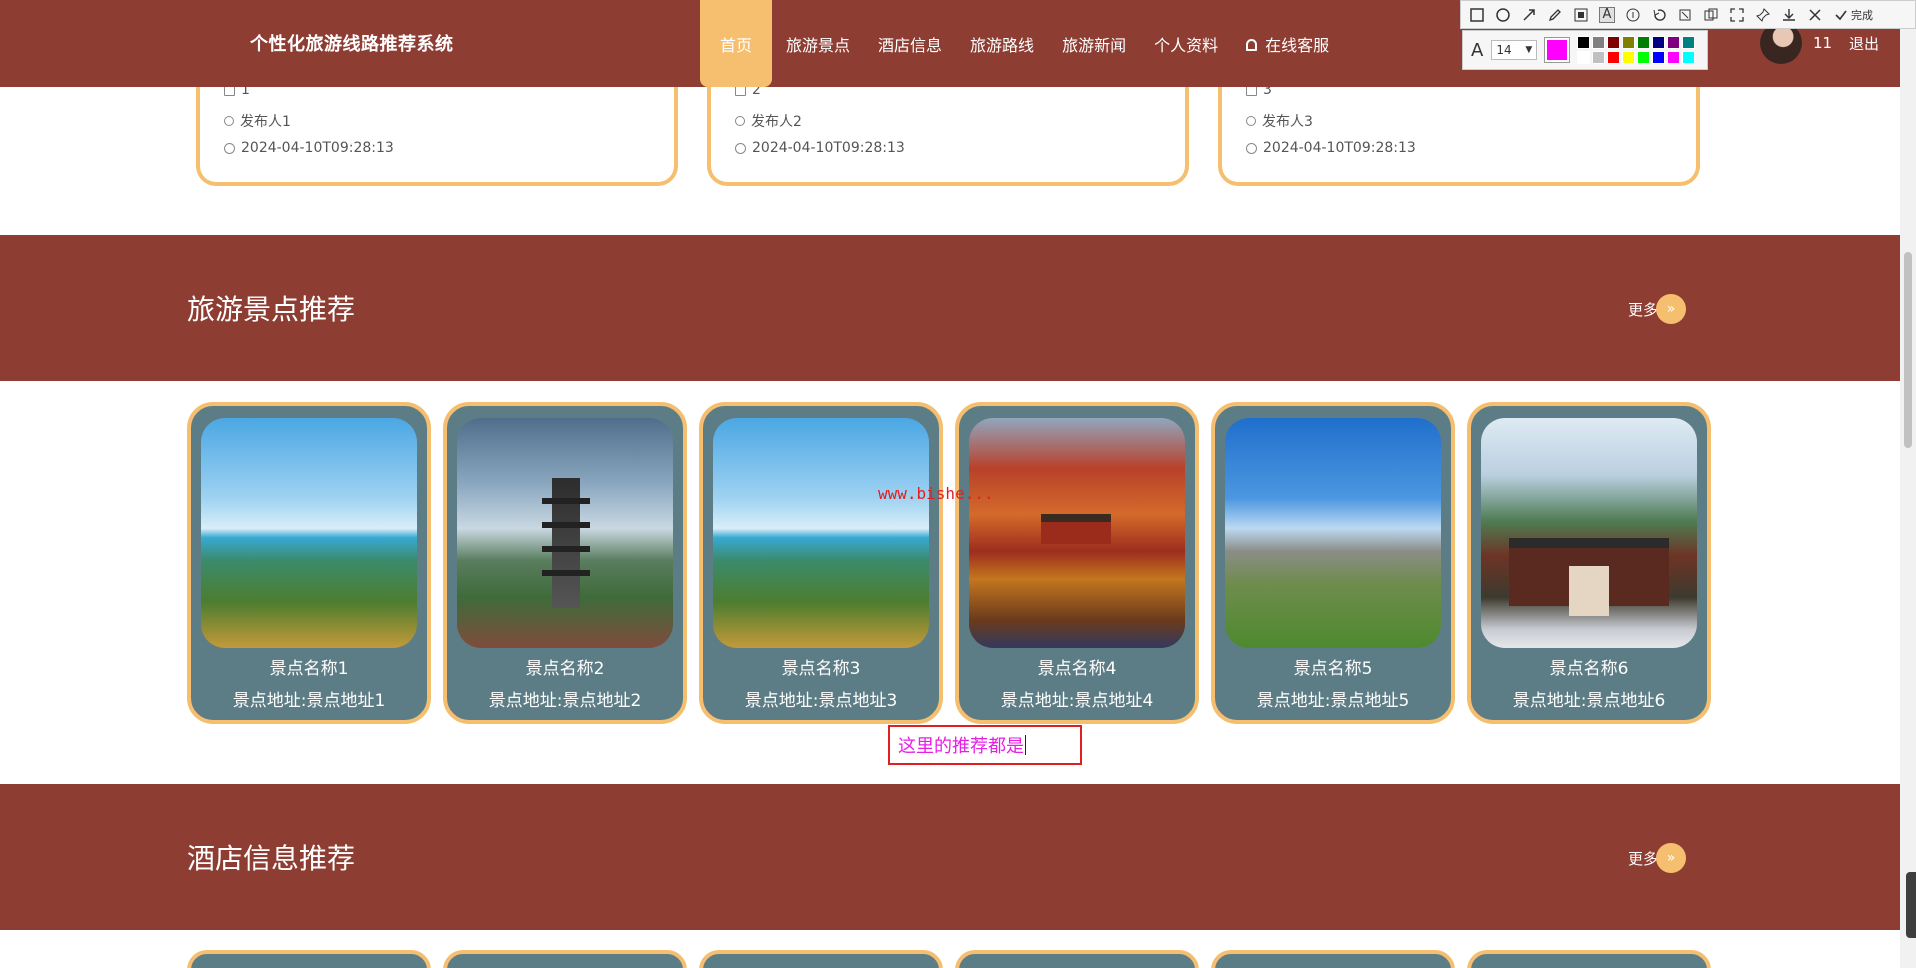  What do you see at coordinates (950, 857) in the screenshot?
I see `hotel-section-header: 酒店信息推荐 更多 »` at bounding box center [950, 857].